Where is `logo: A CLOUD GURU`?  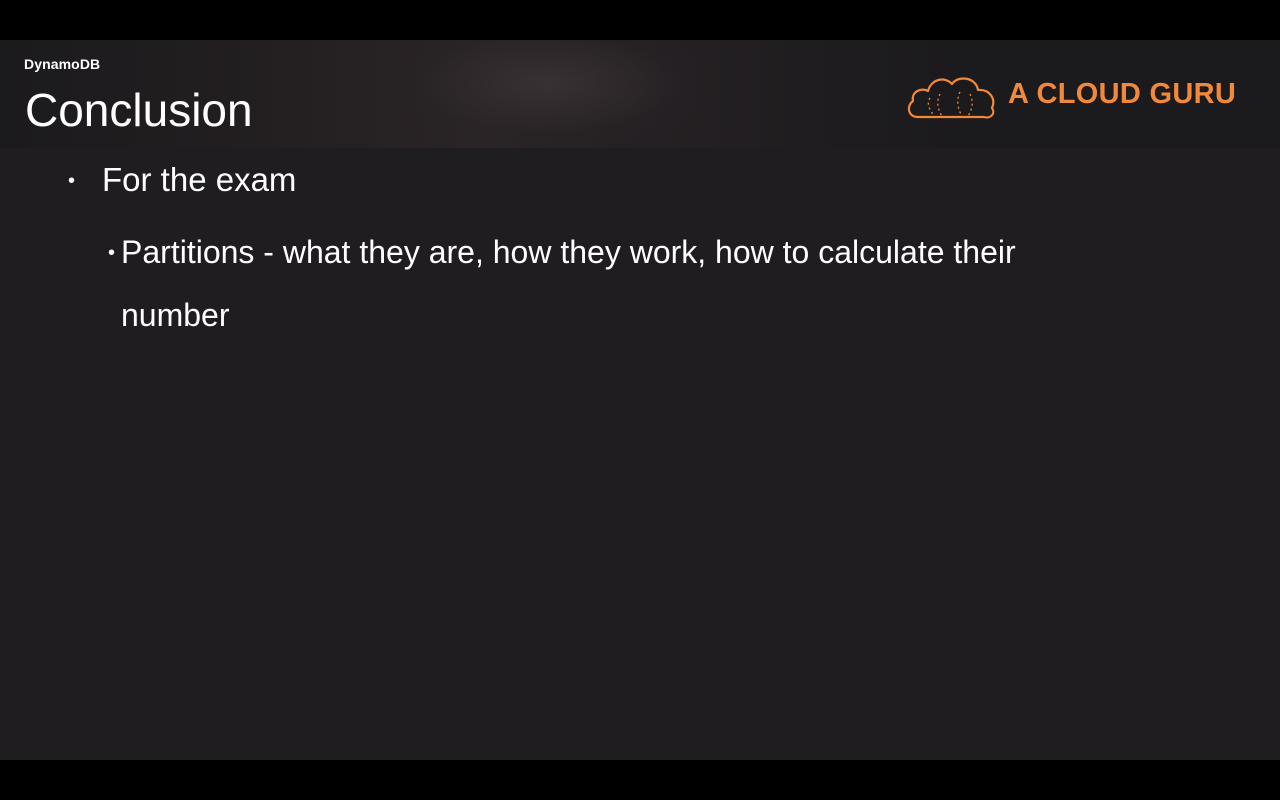
logo: A CLOUD GURU is located at coordinates (1074, 96).